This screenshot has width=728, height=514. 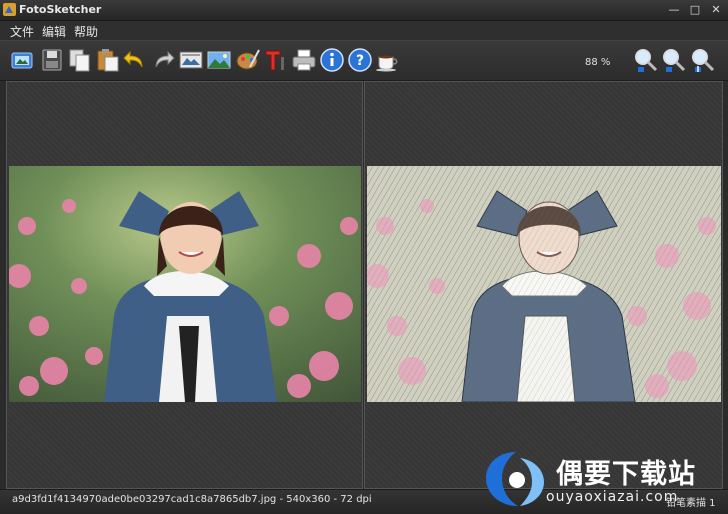 What do you see at coordinates (598, 62) in the screenshot?
I see `zoom-level: 88 %` at bounding box center [598, 62].